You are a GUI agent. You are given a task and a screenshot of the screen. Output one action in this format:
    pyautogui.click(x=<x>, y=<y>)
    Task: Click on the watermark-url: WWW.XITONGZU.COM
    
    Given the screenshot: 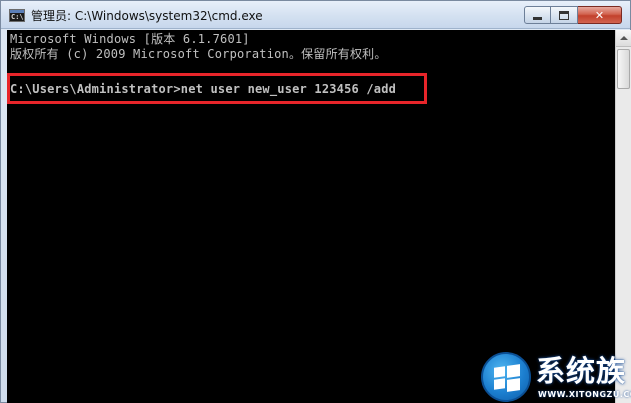 What is the action you would take?
    pyautogui.click(x=584, y=394)
    